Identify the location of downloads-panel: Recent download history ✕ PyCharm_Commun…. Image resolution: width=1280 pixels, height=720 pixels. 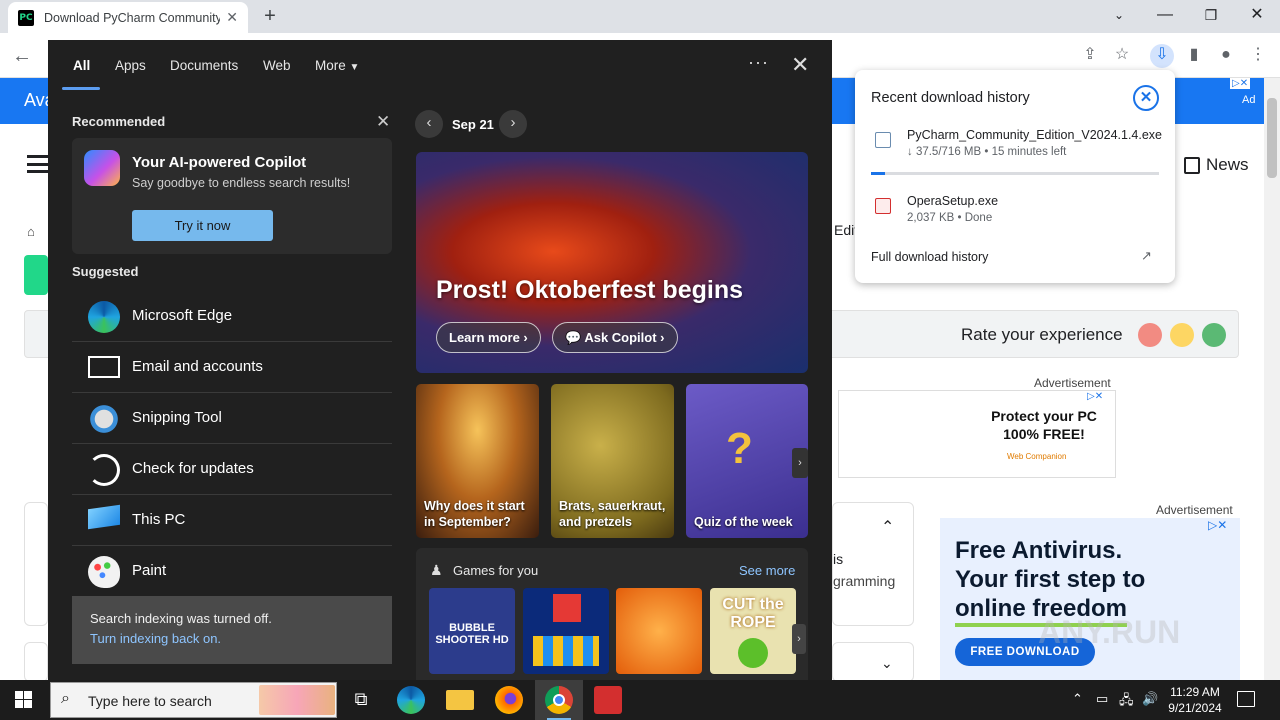
(1015, 176).